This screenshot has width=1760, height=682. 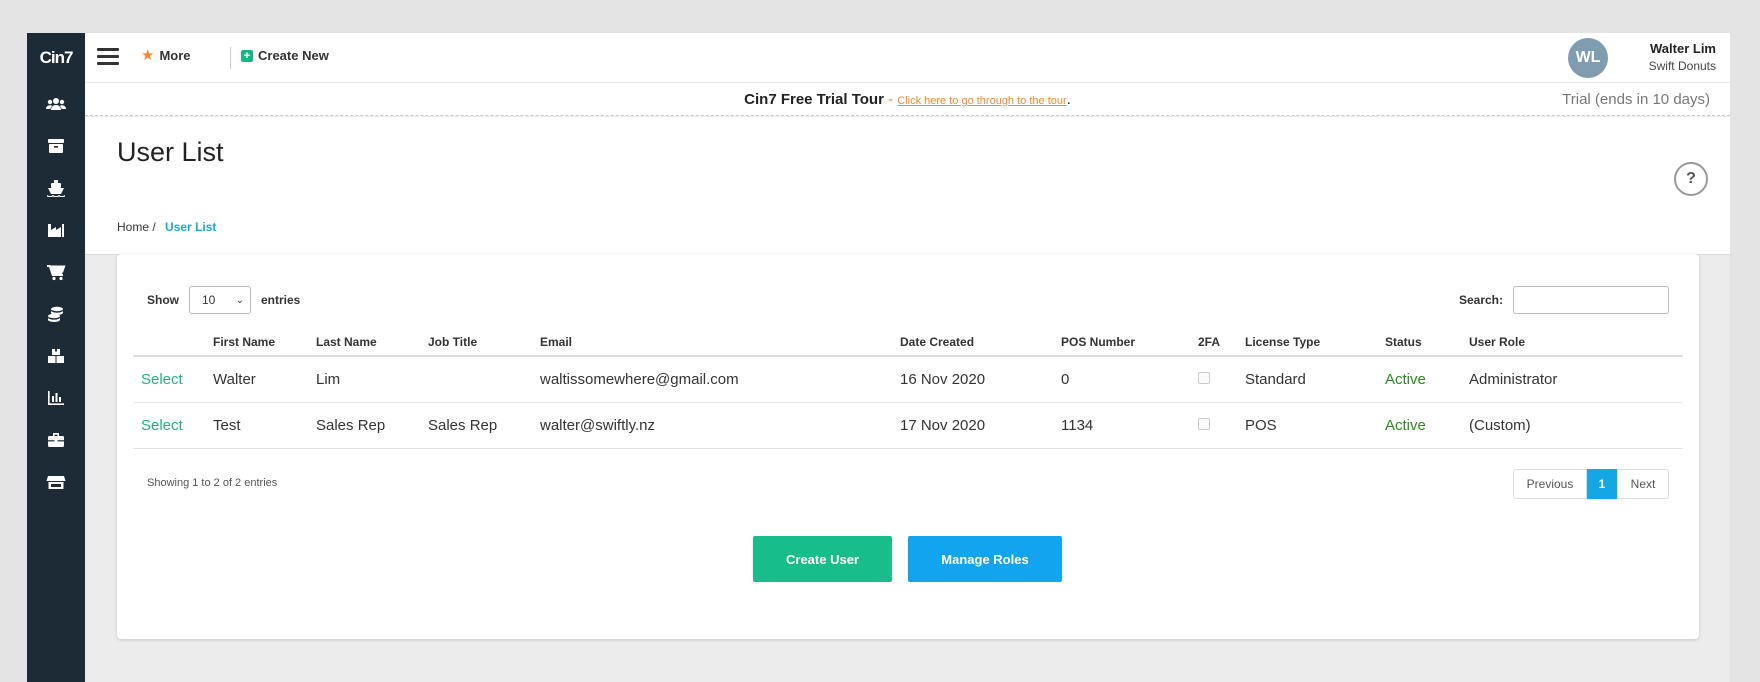 What do you see at coordinates (1572, 425) in the screenshot?
I see `cell-user-role: (Custom)` at bounding box center [1572, 425].